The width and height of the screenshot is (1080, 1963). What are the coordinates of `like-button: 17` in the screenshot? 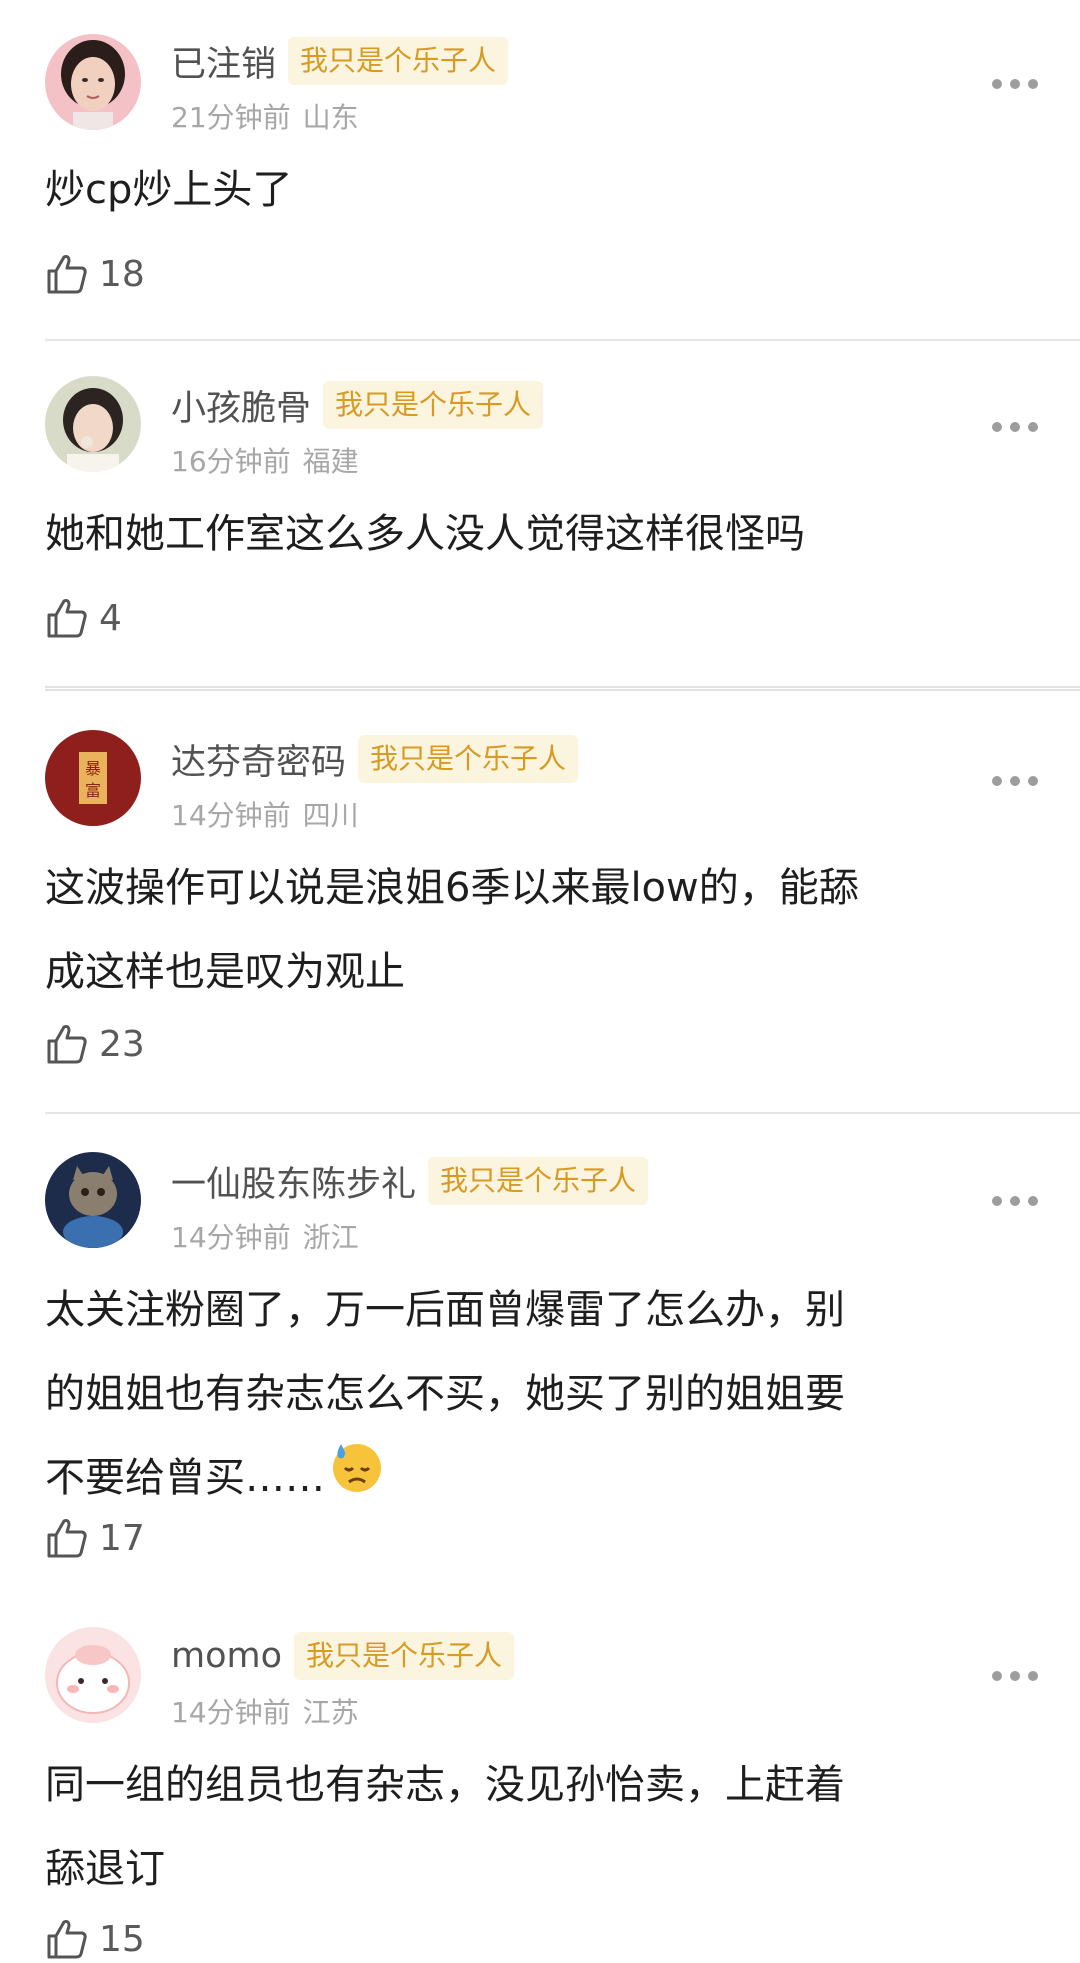 It's located at (95, 1538).